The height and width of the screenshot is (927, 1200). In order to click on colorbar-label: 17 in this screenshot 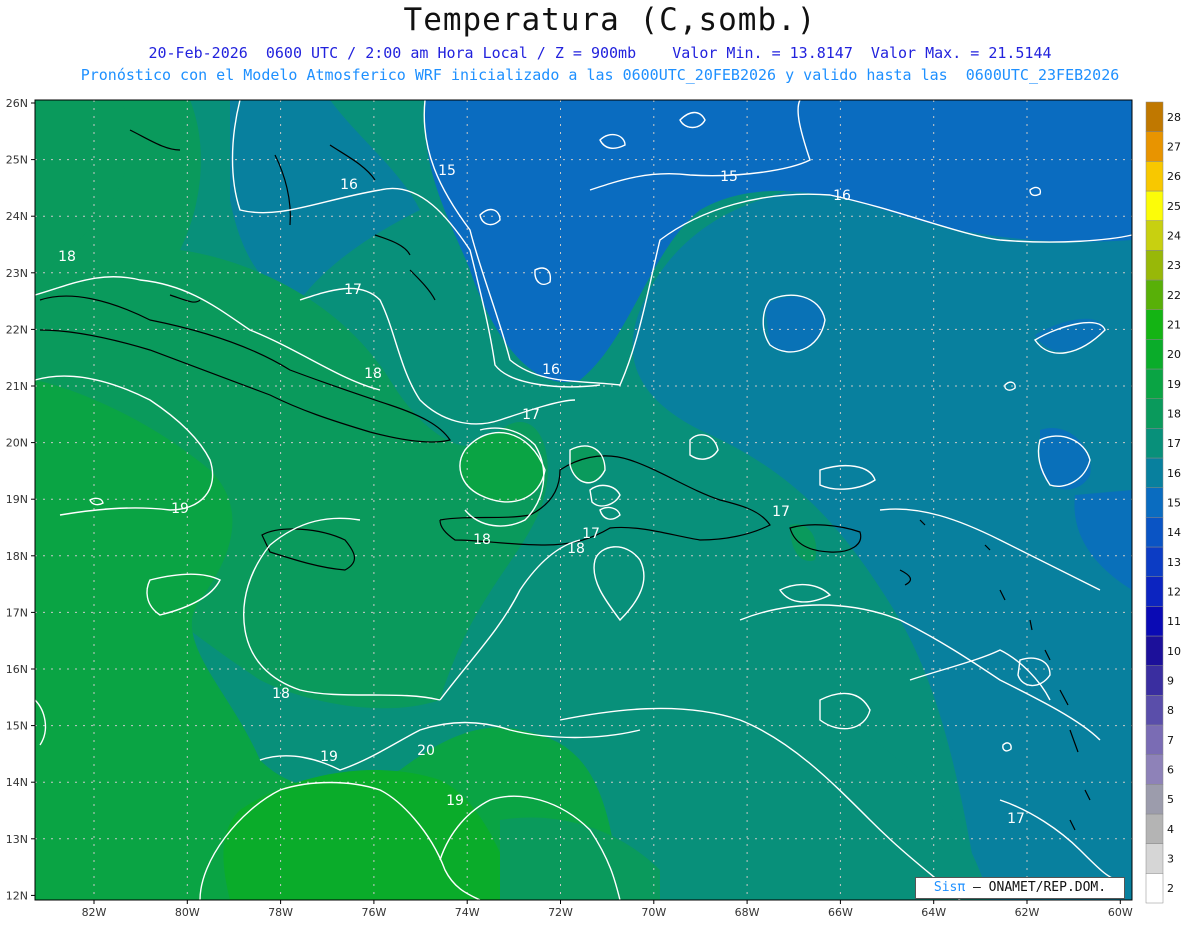, I will do `click(1174, 443)`.